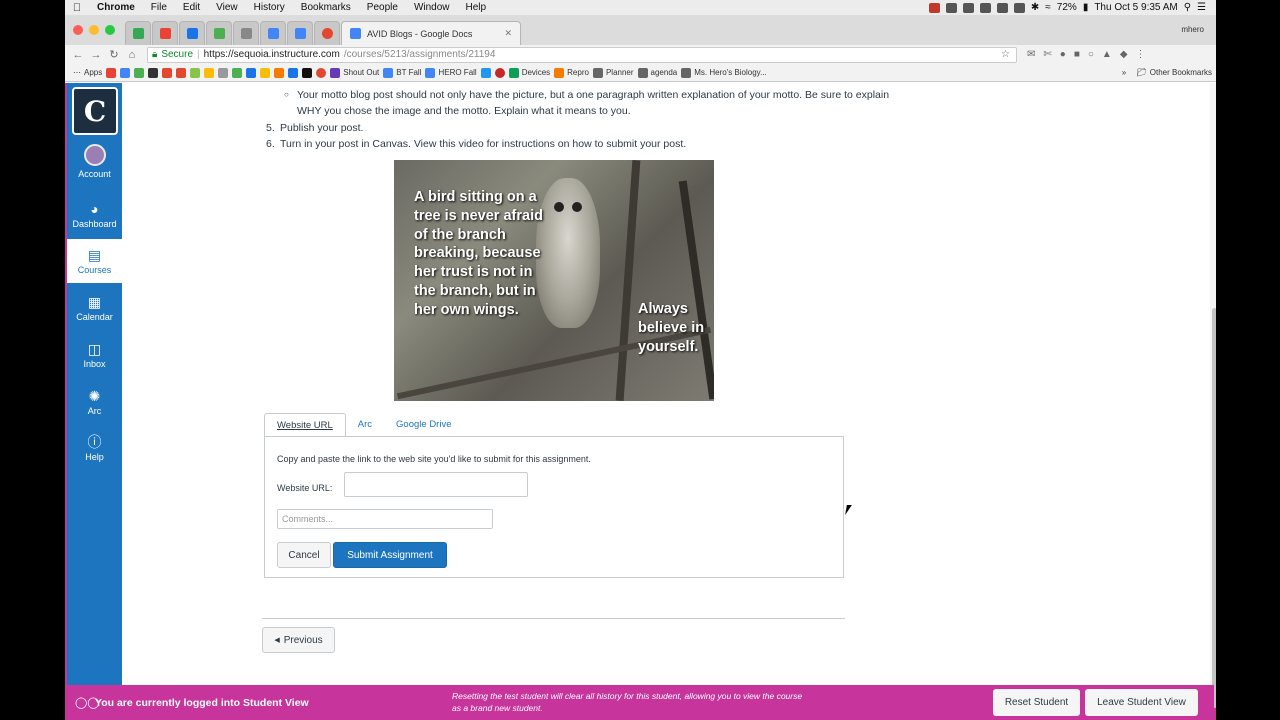 The width and height of the screenshot is (1280, 720). What do you see at coordinates (132, 55) in the screenshot?
I see `home-icon: ⌂` at bounding box center [132, 55].